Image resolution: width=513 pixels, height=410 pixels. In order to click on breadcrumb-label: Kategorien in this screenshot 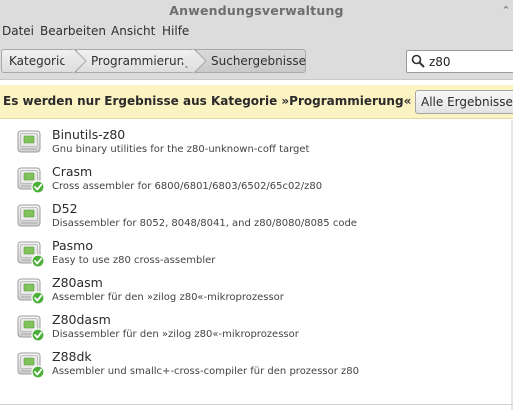, I will do `click(42, 61)`.